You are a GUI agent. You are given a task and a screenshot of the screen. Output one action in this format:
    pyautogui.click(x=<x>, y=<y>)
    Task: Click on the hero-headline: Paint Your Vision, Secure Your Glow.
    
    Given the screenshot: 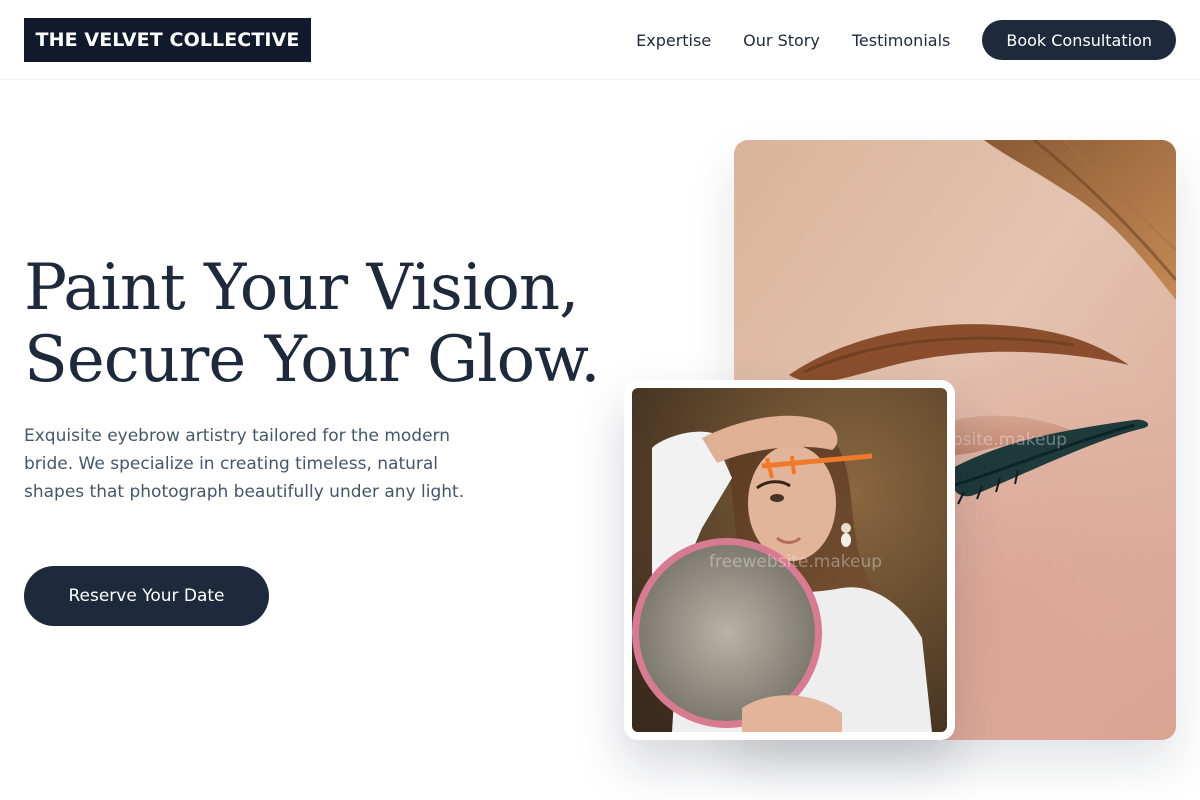 What is the action you would take?
    pyautogui.click(x=324, y=324)
    